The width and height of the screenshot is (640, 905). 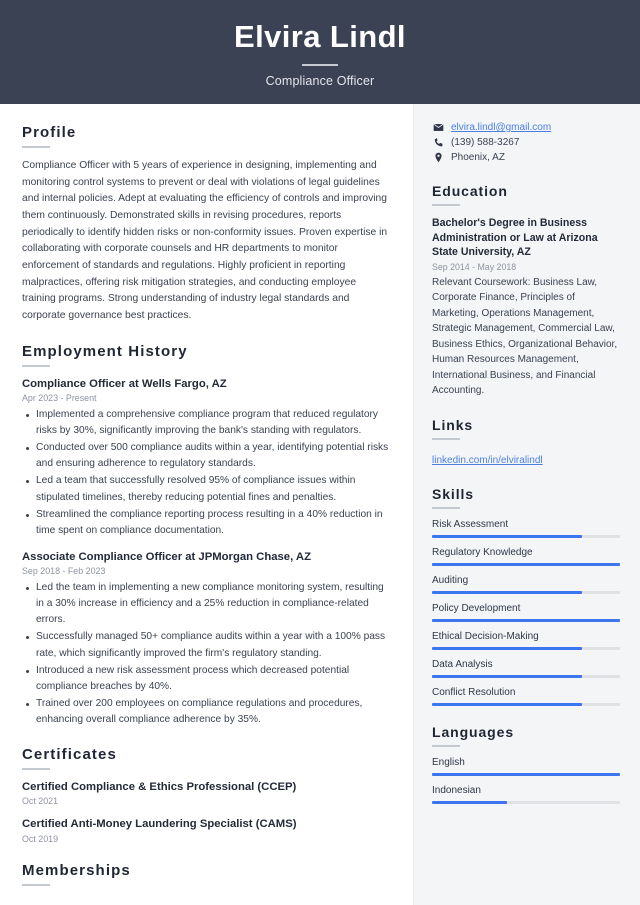 I want to click on employment-entry-date: Sep 2018 - Feb 2023, so click(x=64, y=571).